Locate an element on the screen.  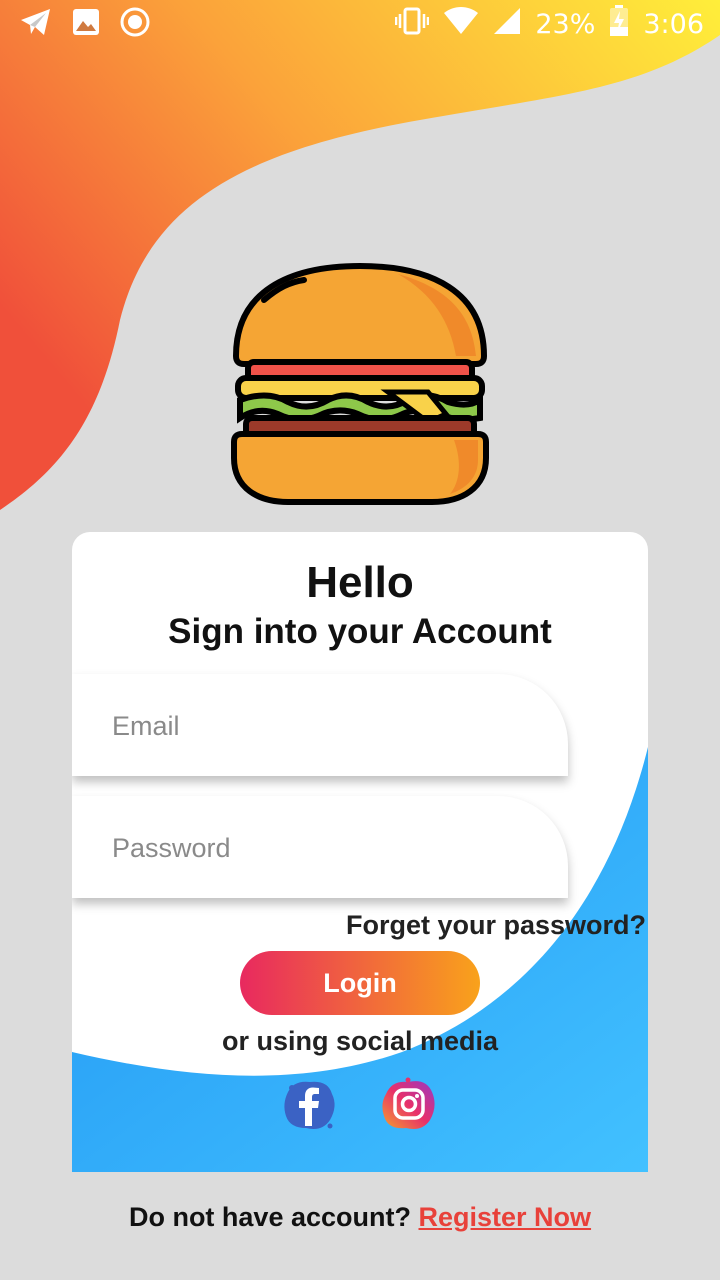
telegram-icon is located at coordinates (36, 24).